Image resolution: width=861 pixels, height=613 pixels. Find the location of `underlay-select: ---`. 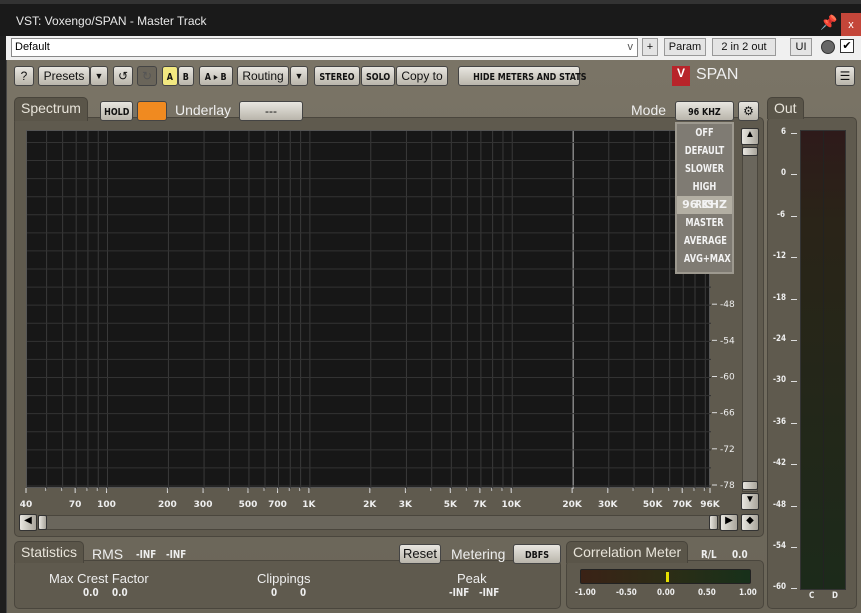

underlay-select: --- is located at coordinates (271, 111).